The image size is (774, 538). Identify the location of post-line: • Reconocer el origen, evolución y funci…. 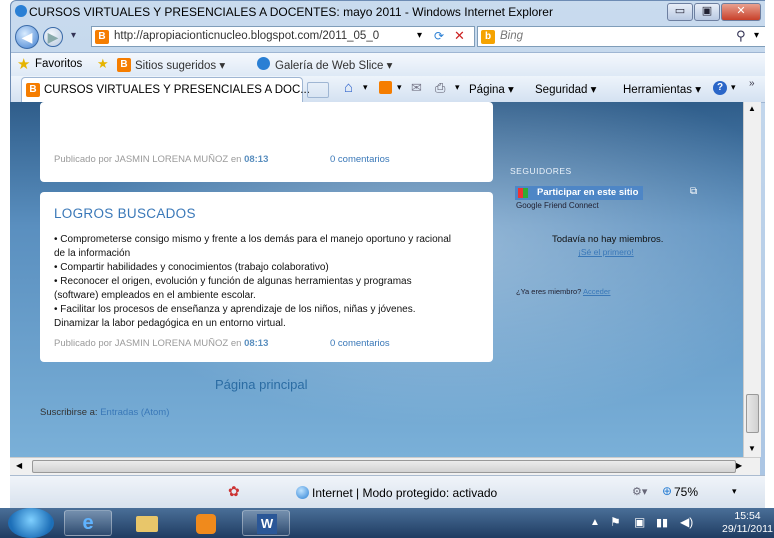
(233, 281).